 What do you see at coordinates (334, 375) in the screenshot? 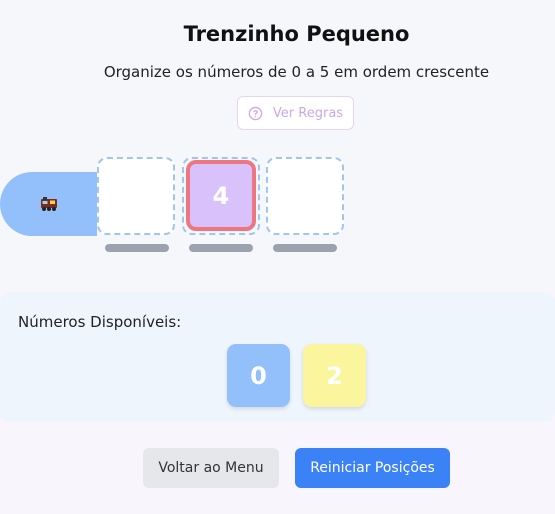
I see `number-tile: 2` at bounding box center [334, 375].